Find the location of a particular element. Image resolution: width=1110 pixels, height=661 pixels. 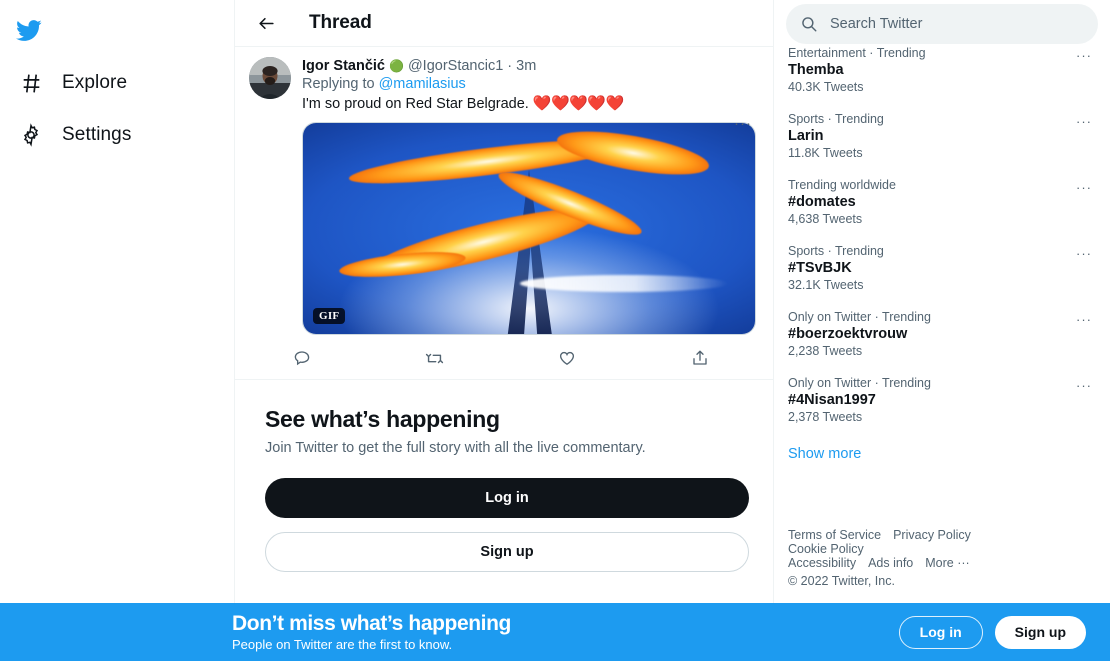

search-bar is located at coordinates (942, 24).